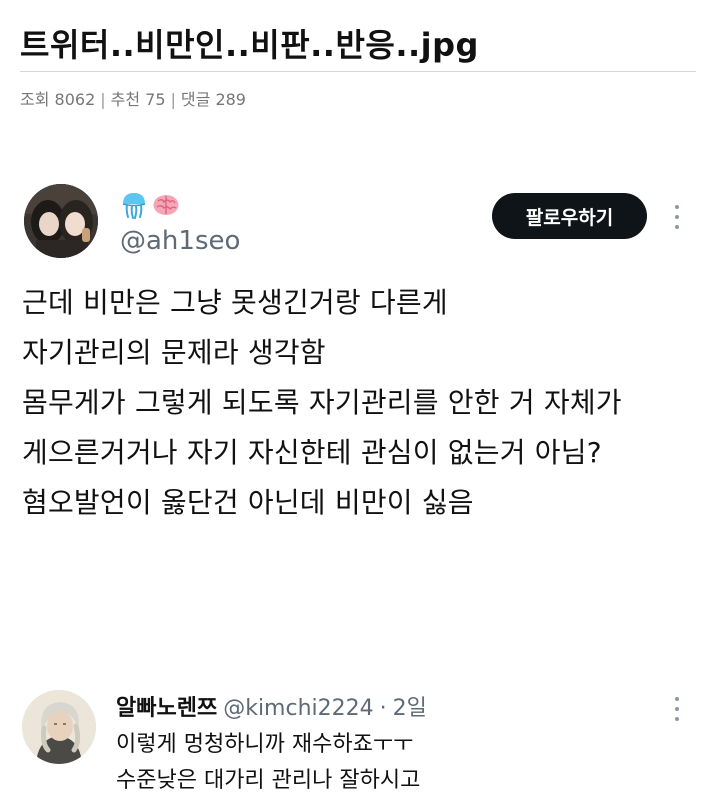 The height and width of the screenshot is (801, 714). I want to click on tweet-line: 근데 비만은 그냥 못생긴거랑 다른게, so click(235, 302).